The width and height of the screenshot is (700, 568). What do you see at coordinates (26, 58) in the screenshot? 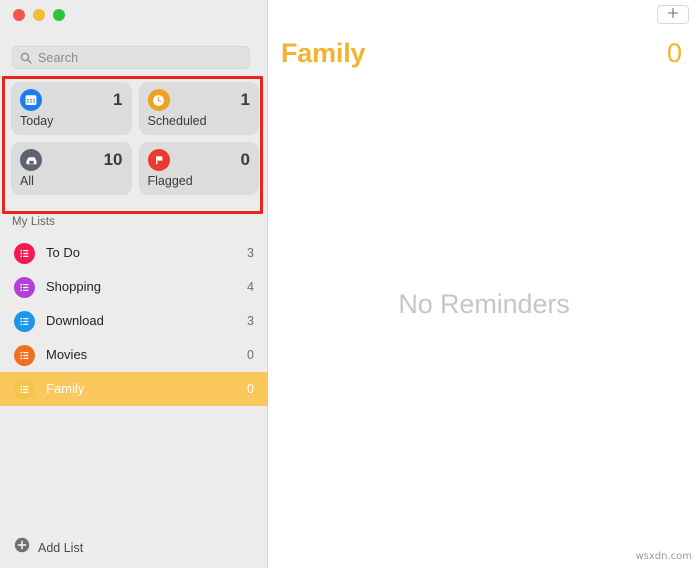
I see `search-icon` at bounding box center [26, 58].